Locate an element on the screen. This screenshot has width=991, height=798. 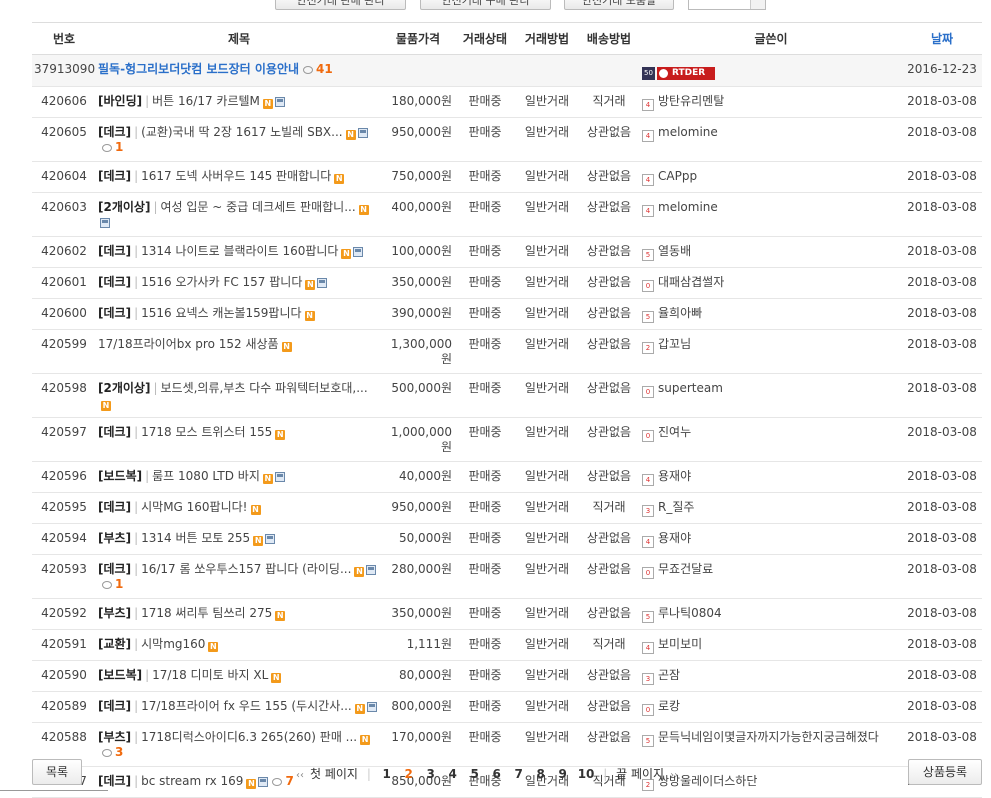
col-price: 물품가격 is located at coordinates (418, 38).